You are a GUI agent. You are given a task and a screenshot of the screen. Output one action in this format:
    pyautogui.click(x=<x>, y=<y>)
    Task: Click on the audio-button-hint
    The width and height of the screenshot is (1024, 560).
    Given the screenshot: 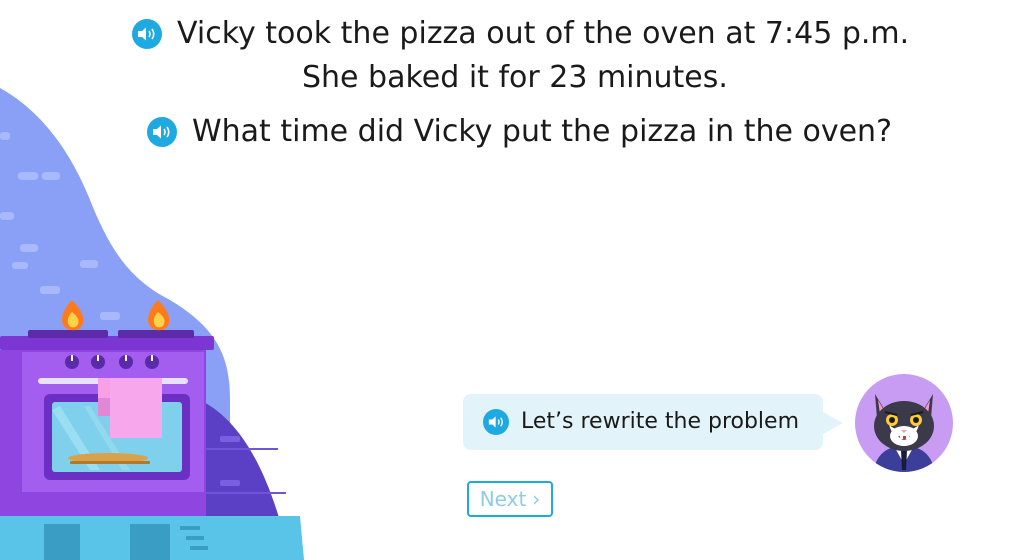 What is the action you would take?
    pyautogui.click(x=496, y=422)
    